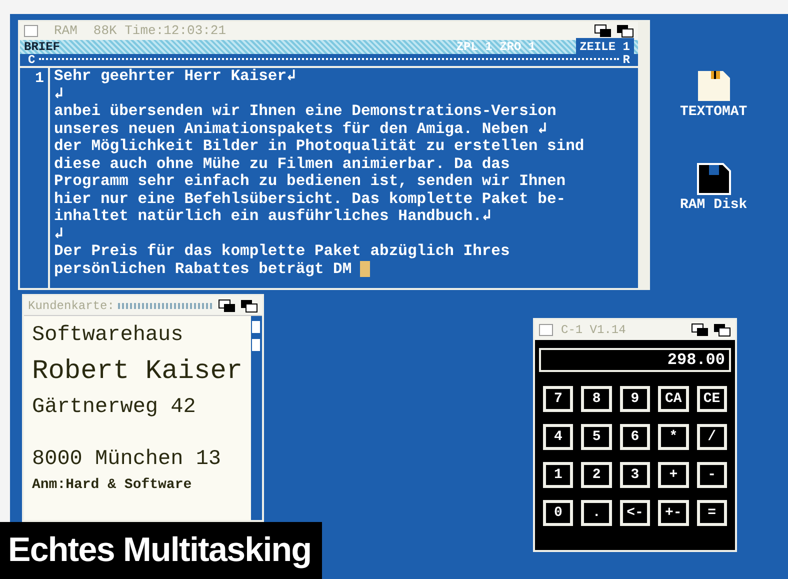  I want to click on calculator-key: ., so click(596, 513).